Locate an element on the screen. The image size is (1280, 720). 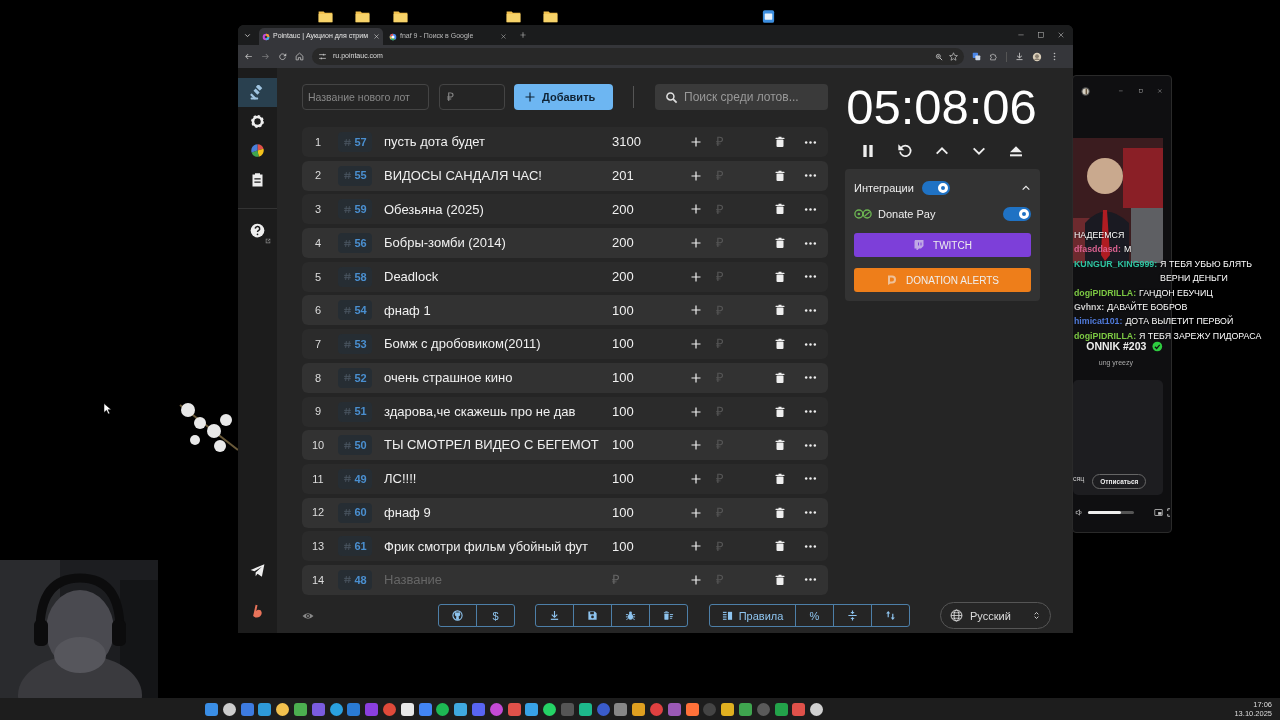
picture-in-picture-icon is located at coordinates (1158, 512).